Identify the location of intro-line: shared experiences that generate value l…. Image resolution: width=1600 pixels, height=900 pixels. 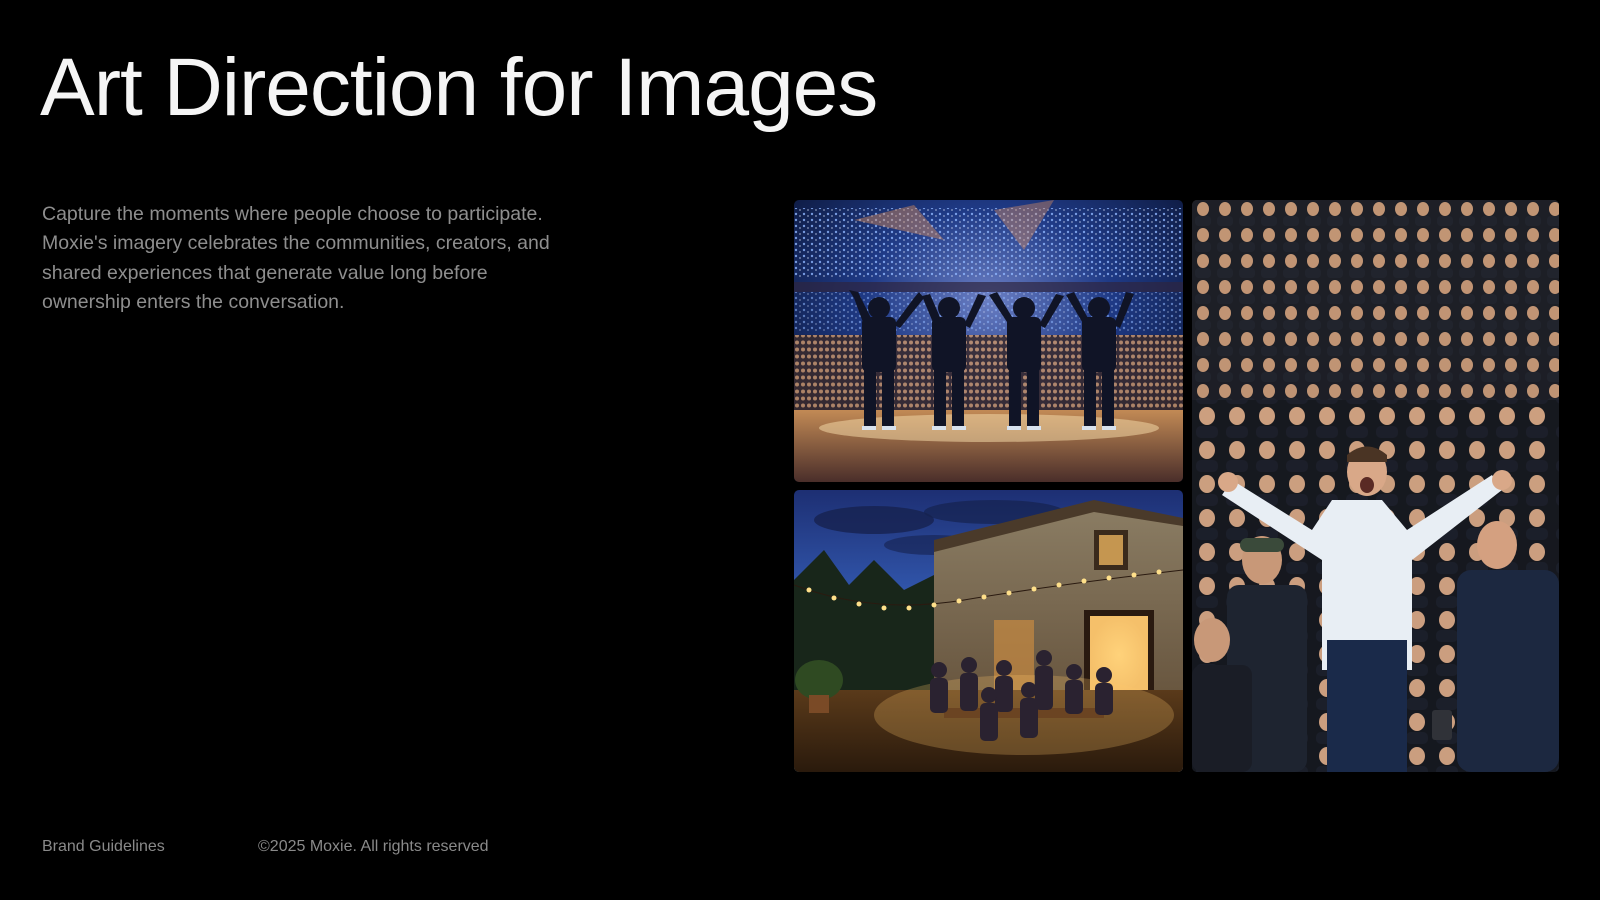
(265, 272).